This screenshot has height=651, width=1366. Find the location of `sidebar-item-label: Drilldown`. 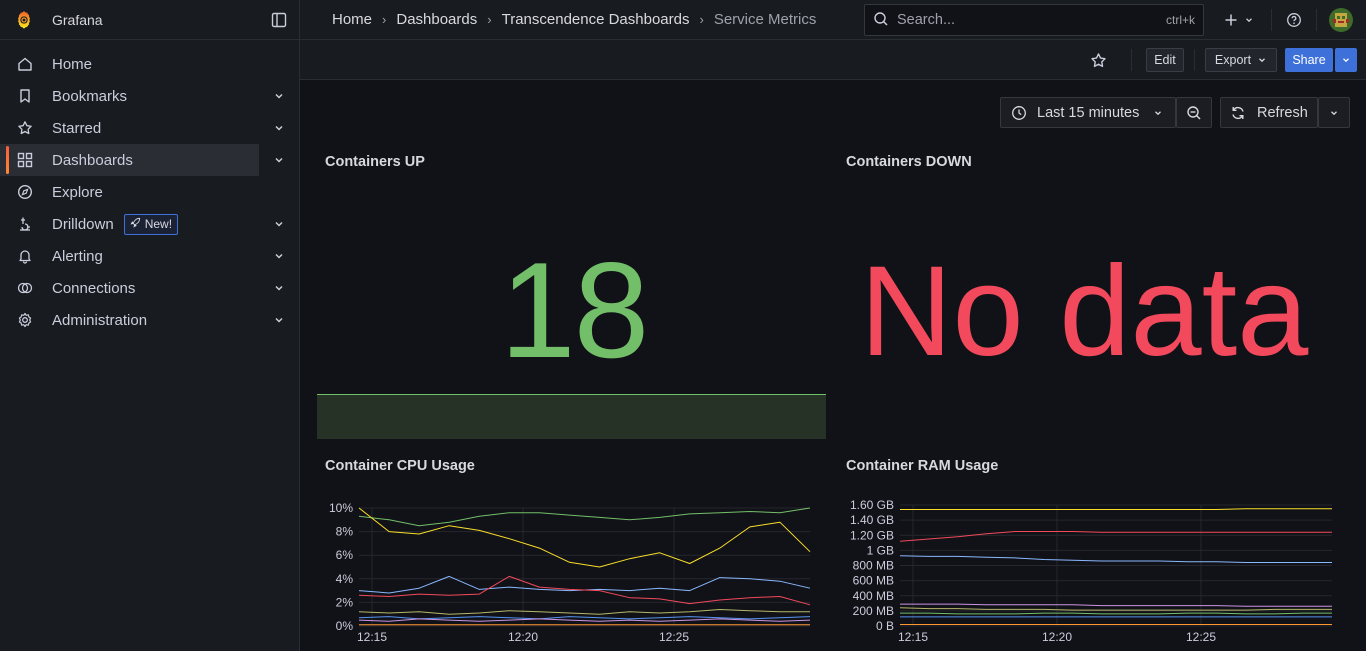

sidebar-item-label: Drilldown is located at coordinates (83, 224).